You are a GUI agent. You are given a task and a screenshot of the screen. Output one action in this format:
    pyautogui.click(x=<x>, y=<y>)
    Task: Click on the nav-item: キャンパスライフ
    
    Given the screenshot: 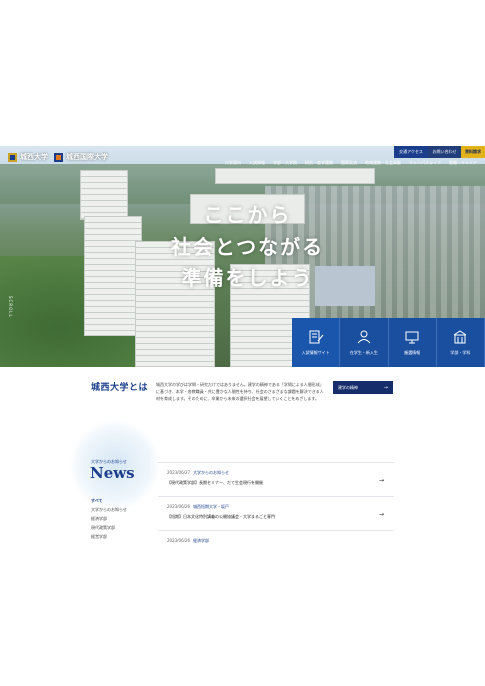 What is the action you would take?
    pyautogui.click(x=425, y=163)
    